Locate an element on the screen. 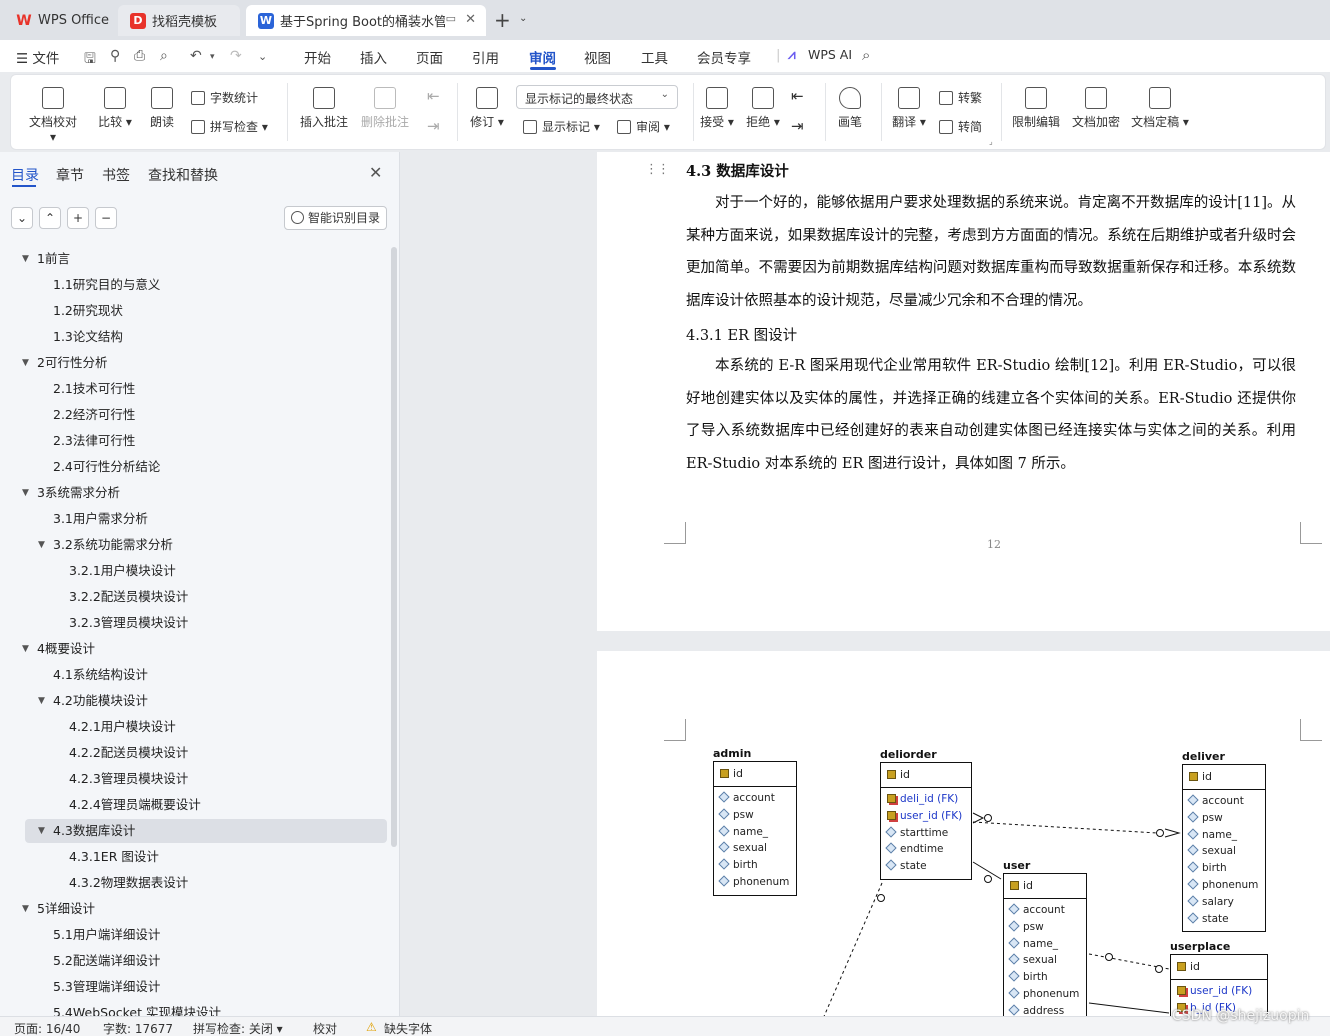  tab-current-document: W 基于Spring Boot的桶装水管理 ▭ ✕ is located at coordinates (366, 20).